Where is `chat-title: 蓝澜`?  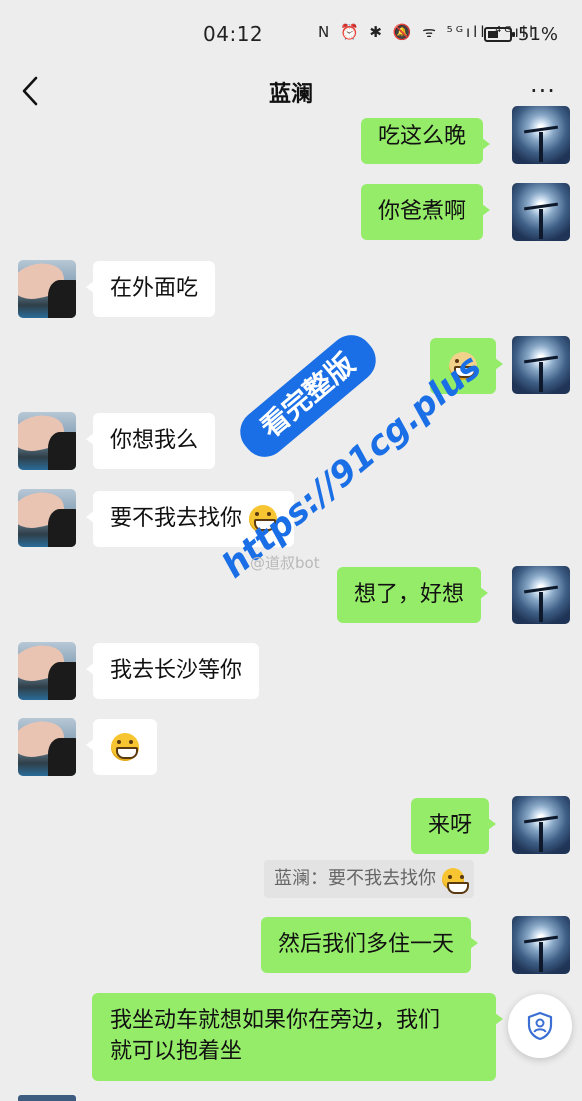 chat-title: 蓝澜 is located at coordinates (290, 94).